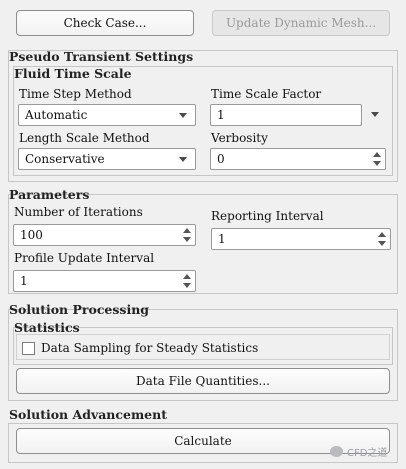 The width and height of the screenshot is (406, 469). What do you see at coordinates (221, 159) in the screenshot?
I see `verbosity-value: 0` at bounding box center [221, 159].